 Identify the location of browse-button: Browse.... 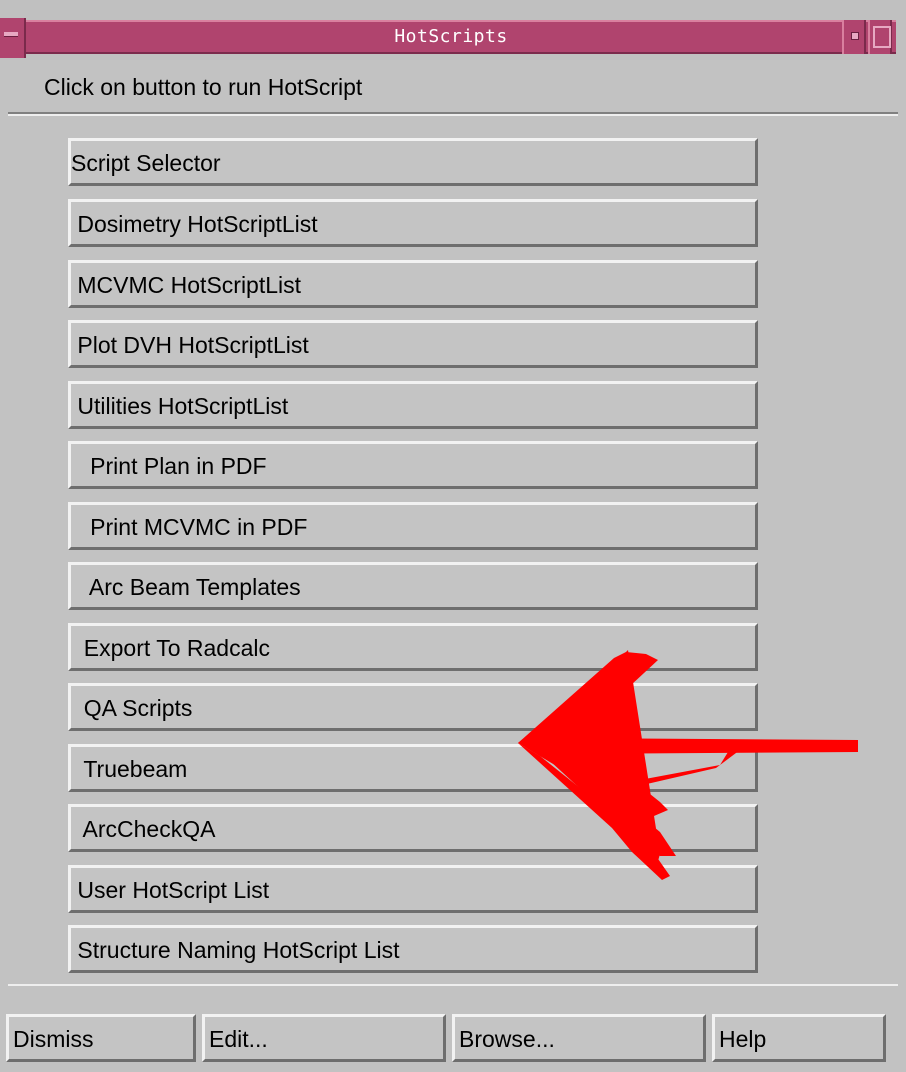
(579, 1038).